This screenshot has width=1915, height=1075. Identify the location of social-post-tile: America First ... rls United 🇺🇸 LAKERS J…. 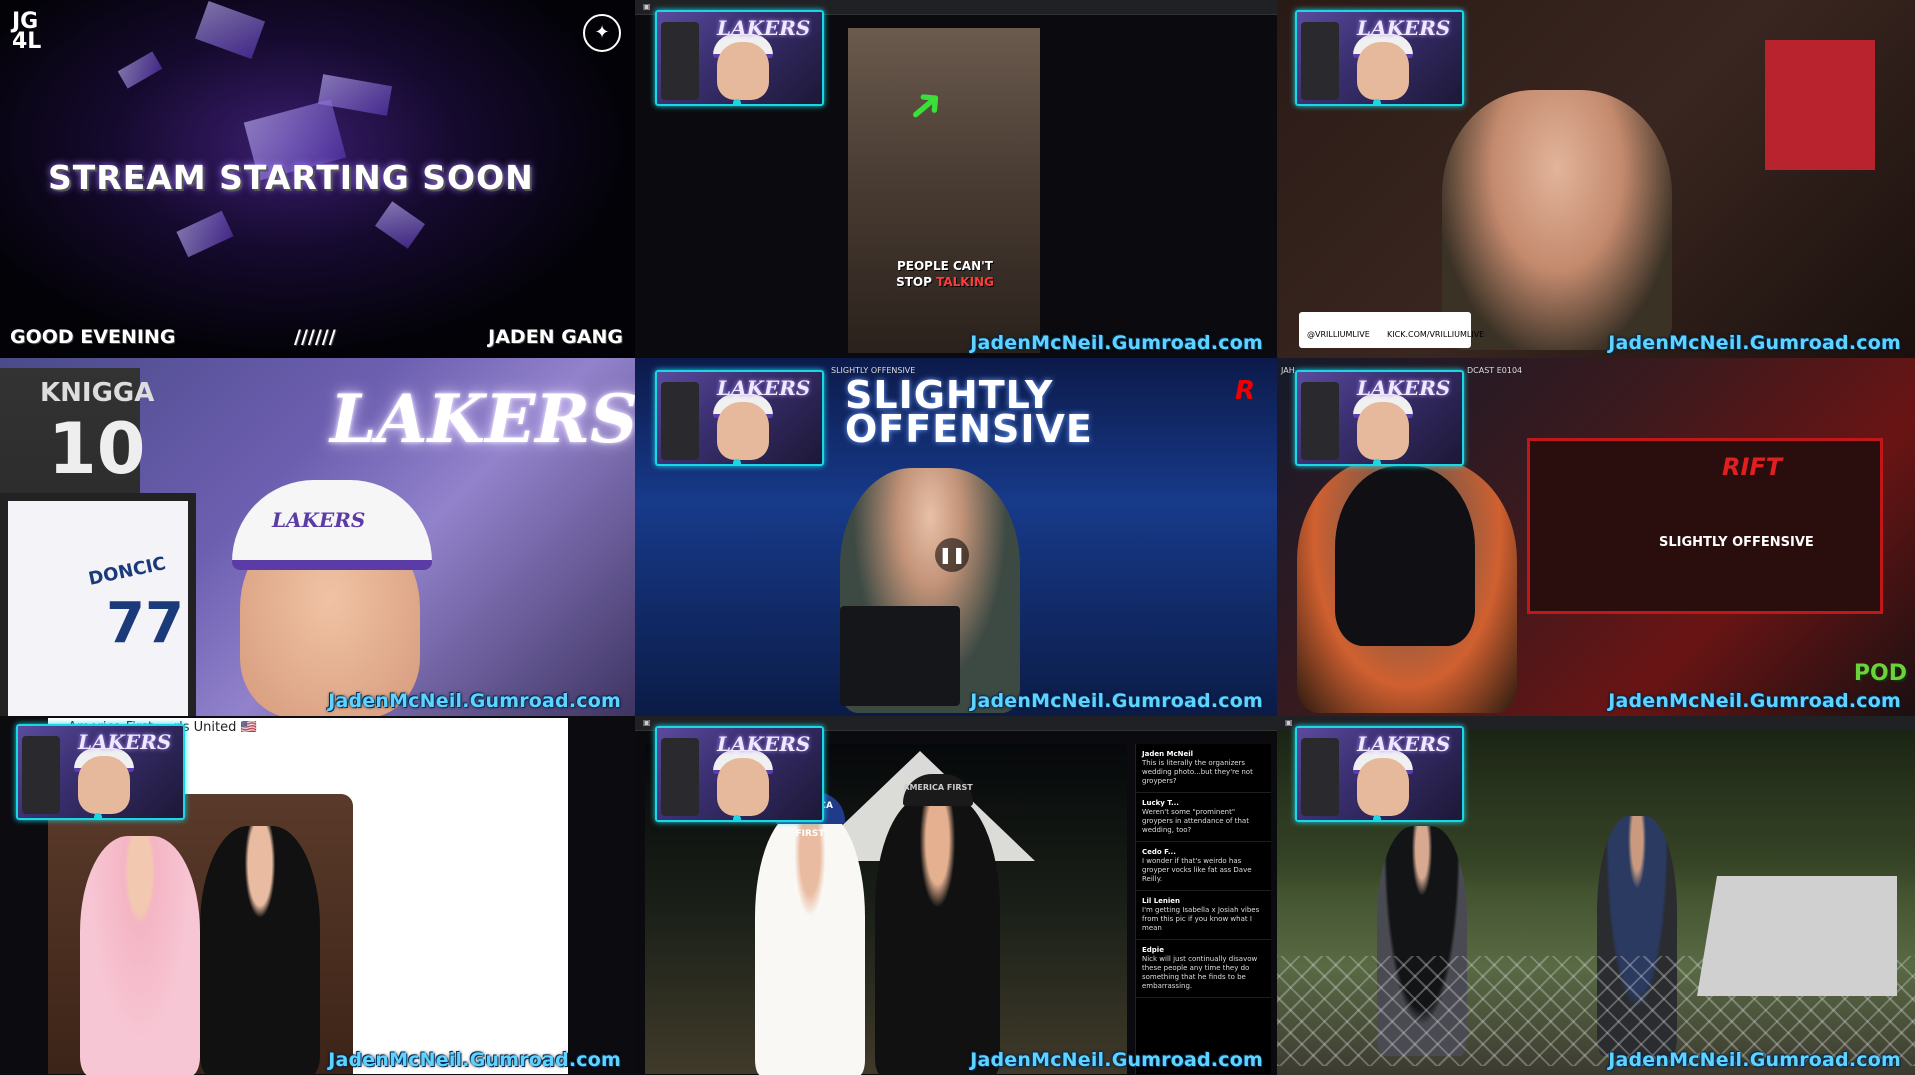
(317, 895).